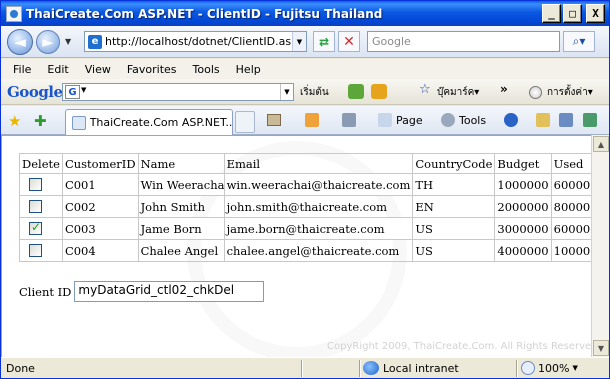 The height and width of the screenshot is (379, 610). What do you see at coordinates (600, 246) in the screenshot?
I see `vertical-scrollbar: ▲ ▼` at bounding box center [600, 246].